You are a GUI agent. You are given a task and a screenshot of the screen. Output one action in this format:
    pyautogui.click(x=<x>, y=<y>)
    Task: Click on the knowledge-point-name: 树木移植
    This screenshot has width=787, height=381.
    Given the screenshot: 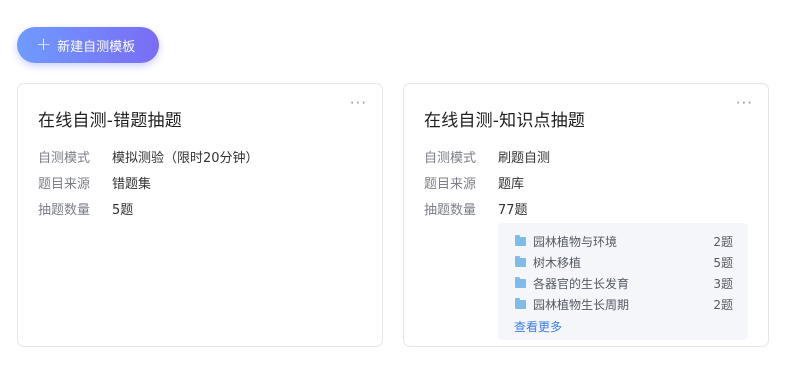 What is the action you would take?
    pyautogui.click(x=557, y=262)
    